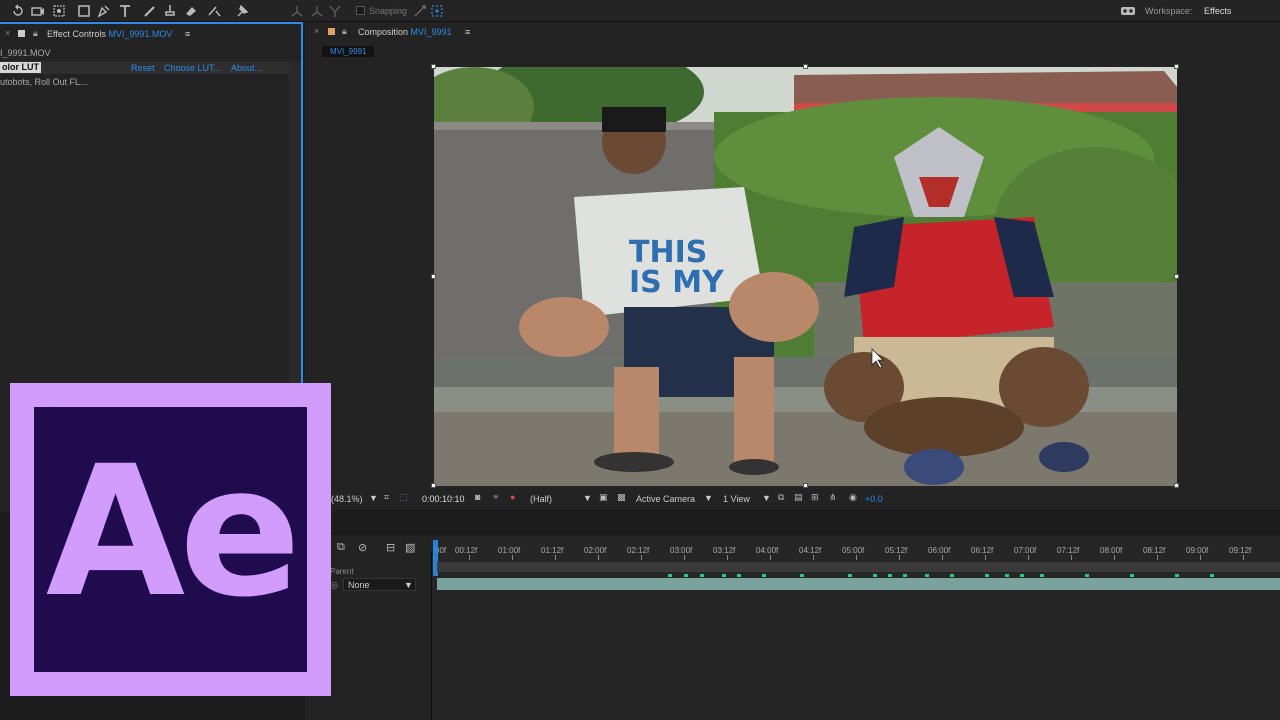  Describe the element at coordinates (443, 499) in the screenshot. I see `current-time: 0:00:10:10` at that location.